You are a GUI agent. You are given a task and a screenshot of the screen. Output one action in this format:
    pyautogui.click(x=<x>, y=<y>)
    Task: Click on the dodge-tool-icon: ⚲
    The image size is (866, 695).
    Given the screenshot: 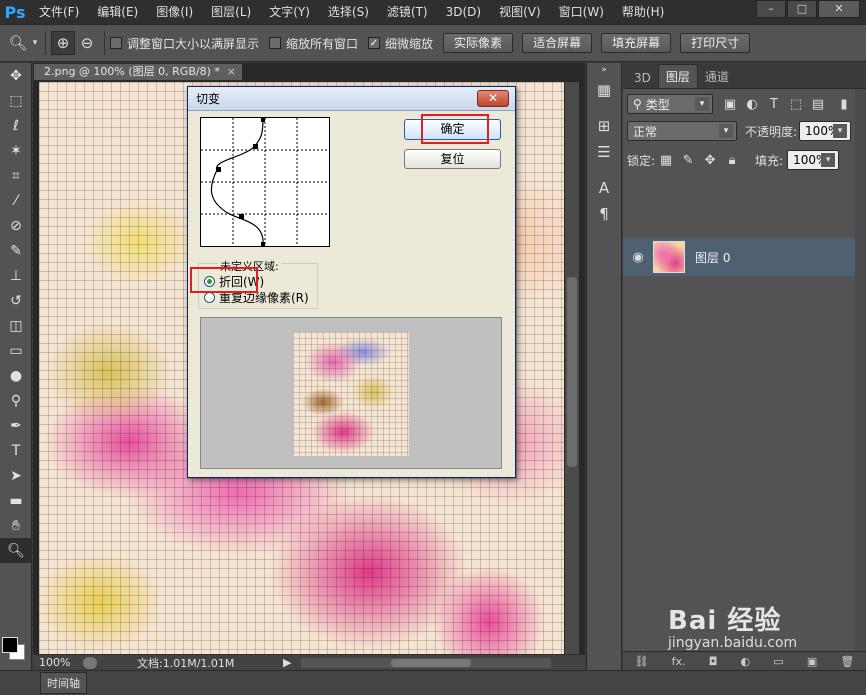 What is the action you would take?
    pyautogui.click(x=16, y=400)
    